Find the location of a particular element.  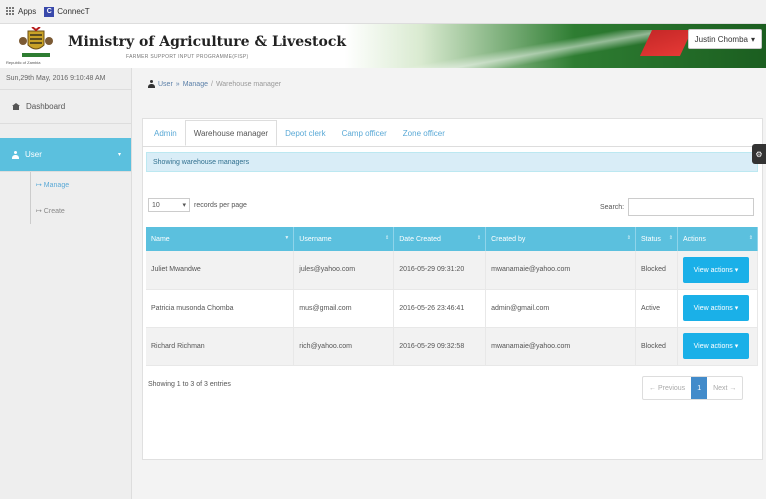

tab-camp-officer: Camp officer is located at coordinates (364, 133).